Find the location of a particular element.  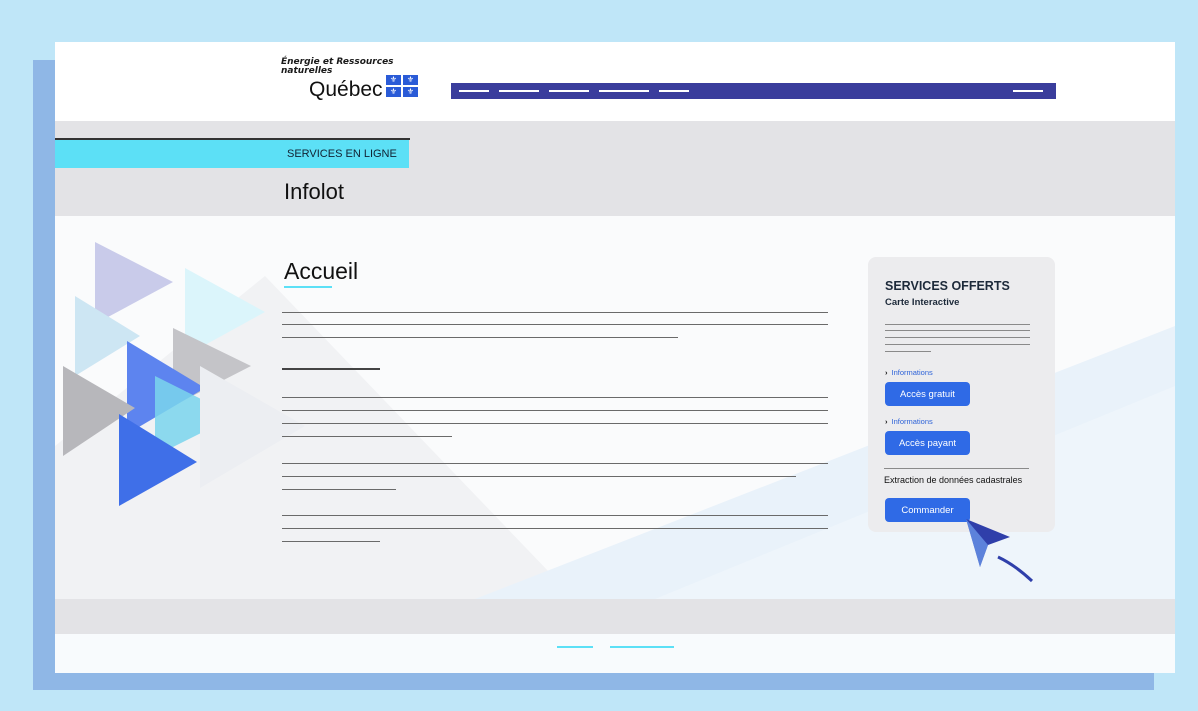

app-title: Infolot is located at coordinates (314, 191).